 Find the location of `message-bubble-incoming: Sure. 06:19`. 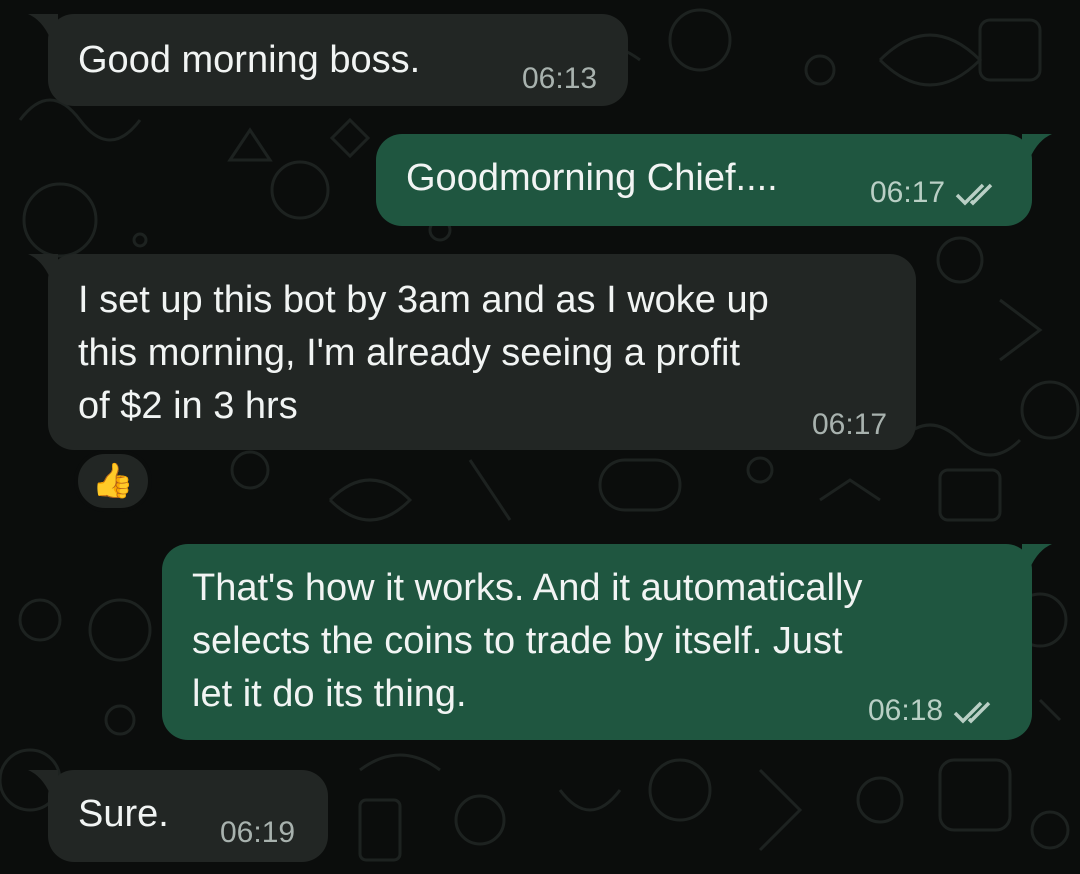

message-bubble-incoming: Sure. 06:19 is located at coordinates (188, 816).